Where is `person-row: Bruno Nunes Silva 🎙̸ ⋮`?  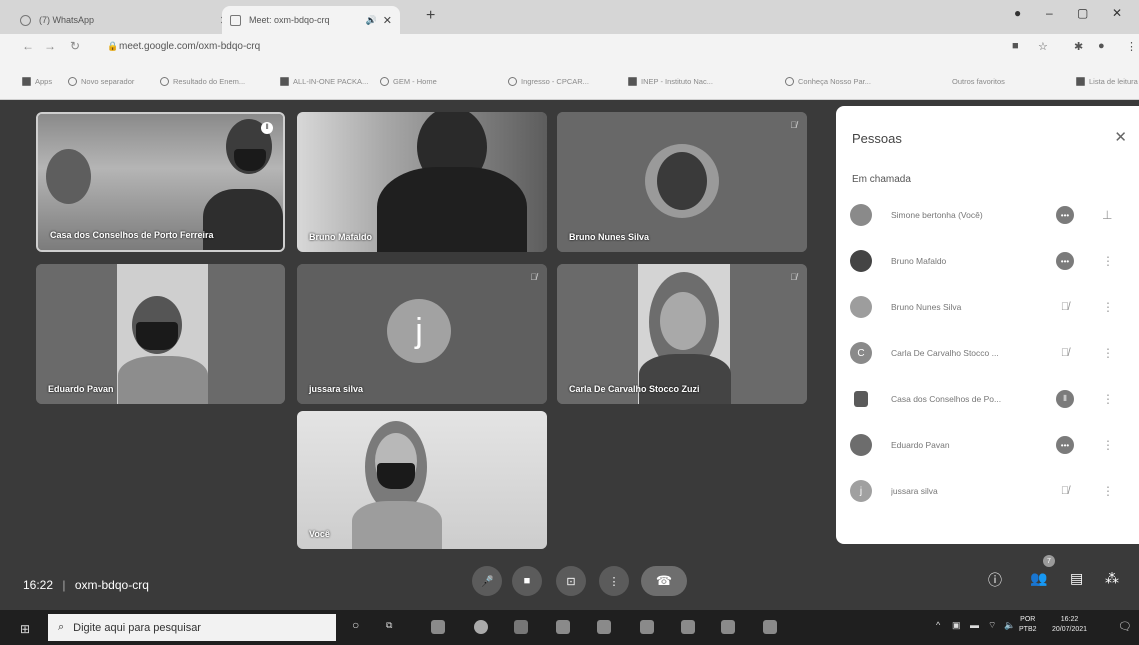
person-row: Bruno Nunes Silva 🎙̸ ⋮ is located at coordinates (987, 307).